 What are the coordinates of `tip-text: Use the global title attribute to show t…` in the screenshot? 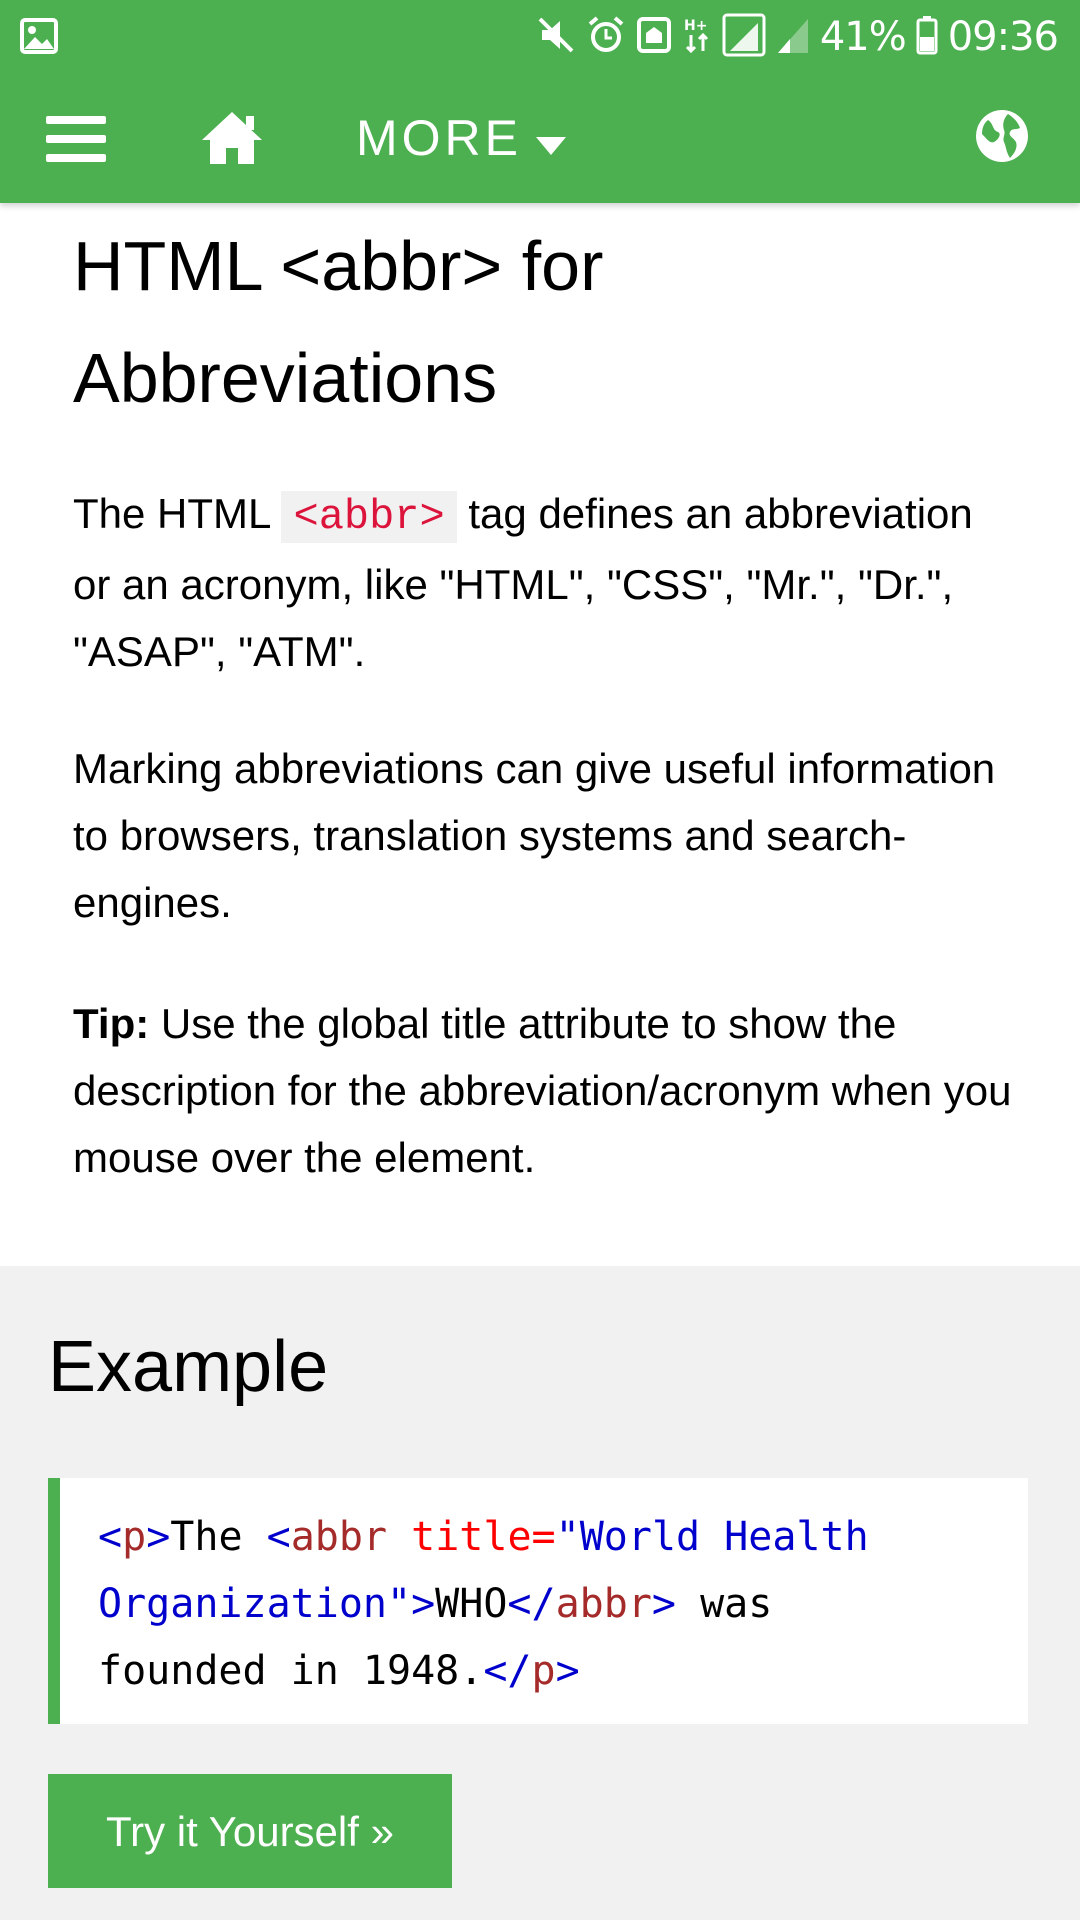 It's located at (542, 1090).